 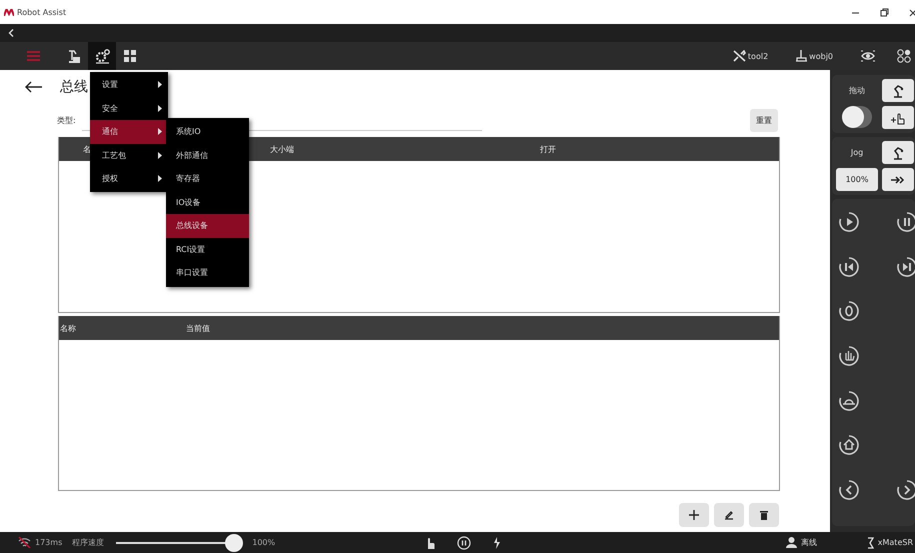 What do you see at coordinates (129, 108) in the screenshot?
I see `menu-item: 安全` at bounding box center [129, 108].